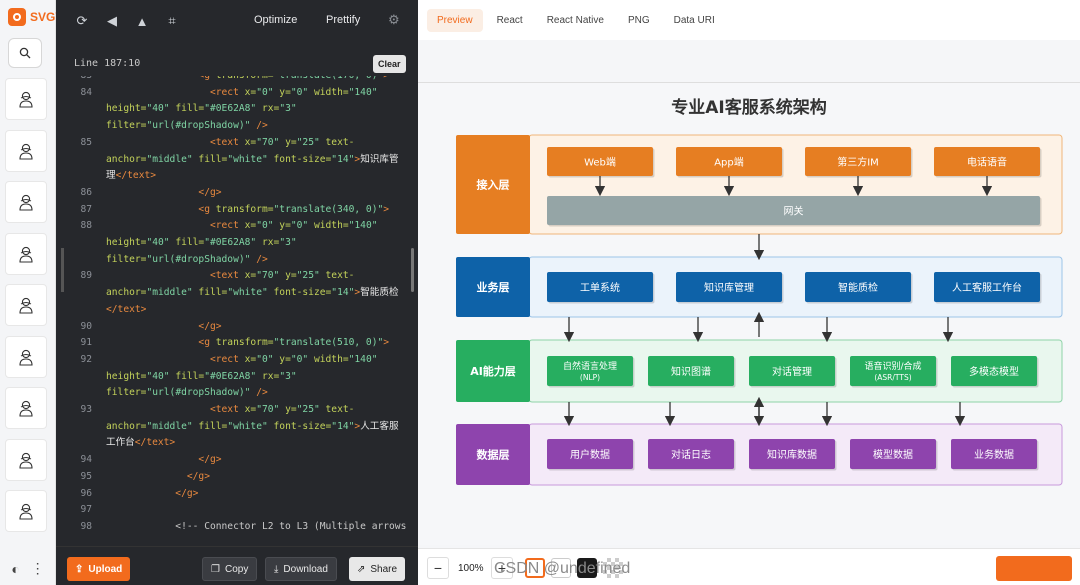 This screenshot has height=585, width=1080. Describe the element at coordinates (86, 209) in the screenshot. I see `line-number: 87` at that location.